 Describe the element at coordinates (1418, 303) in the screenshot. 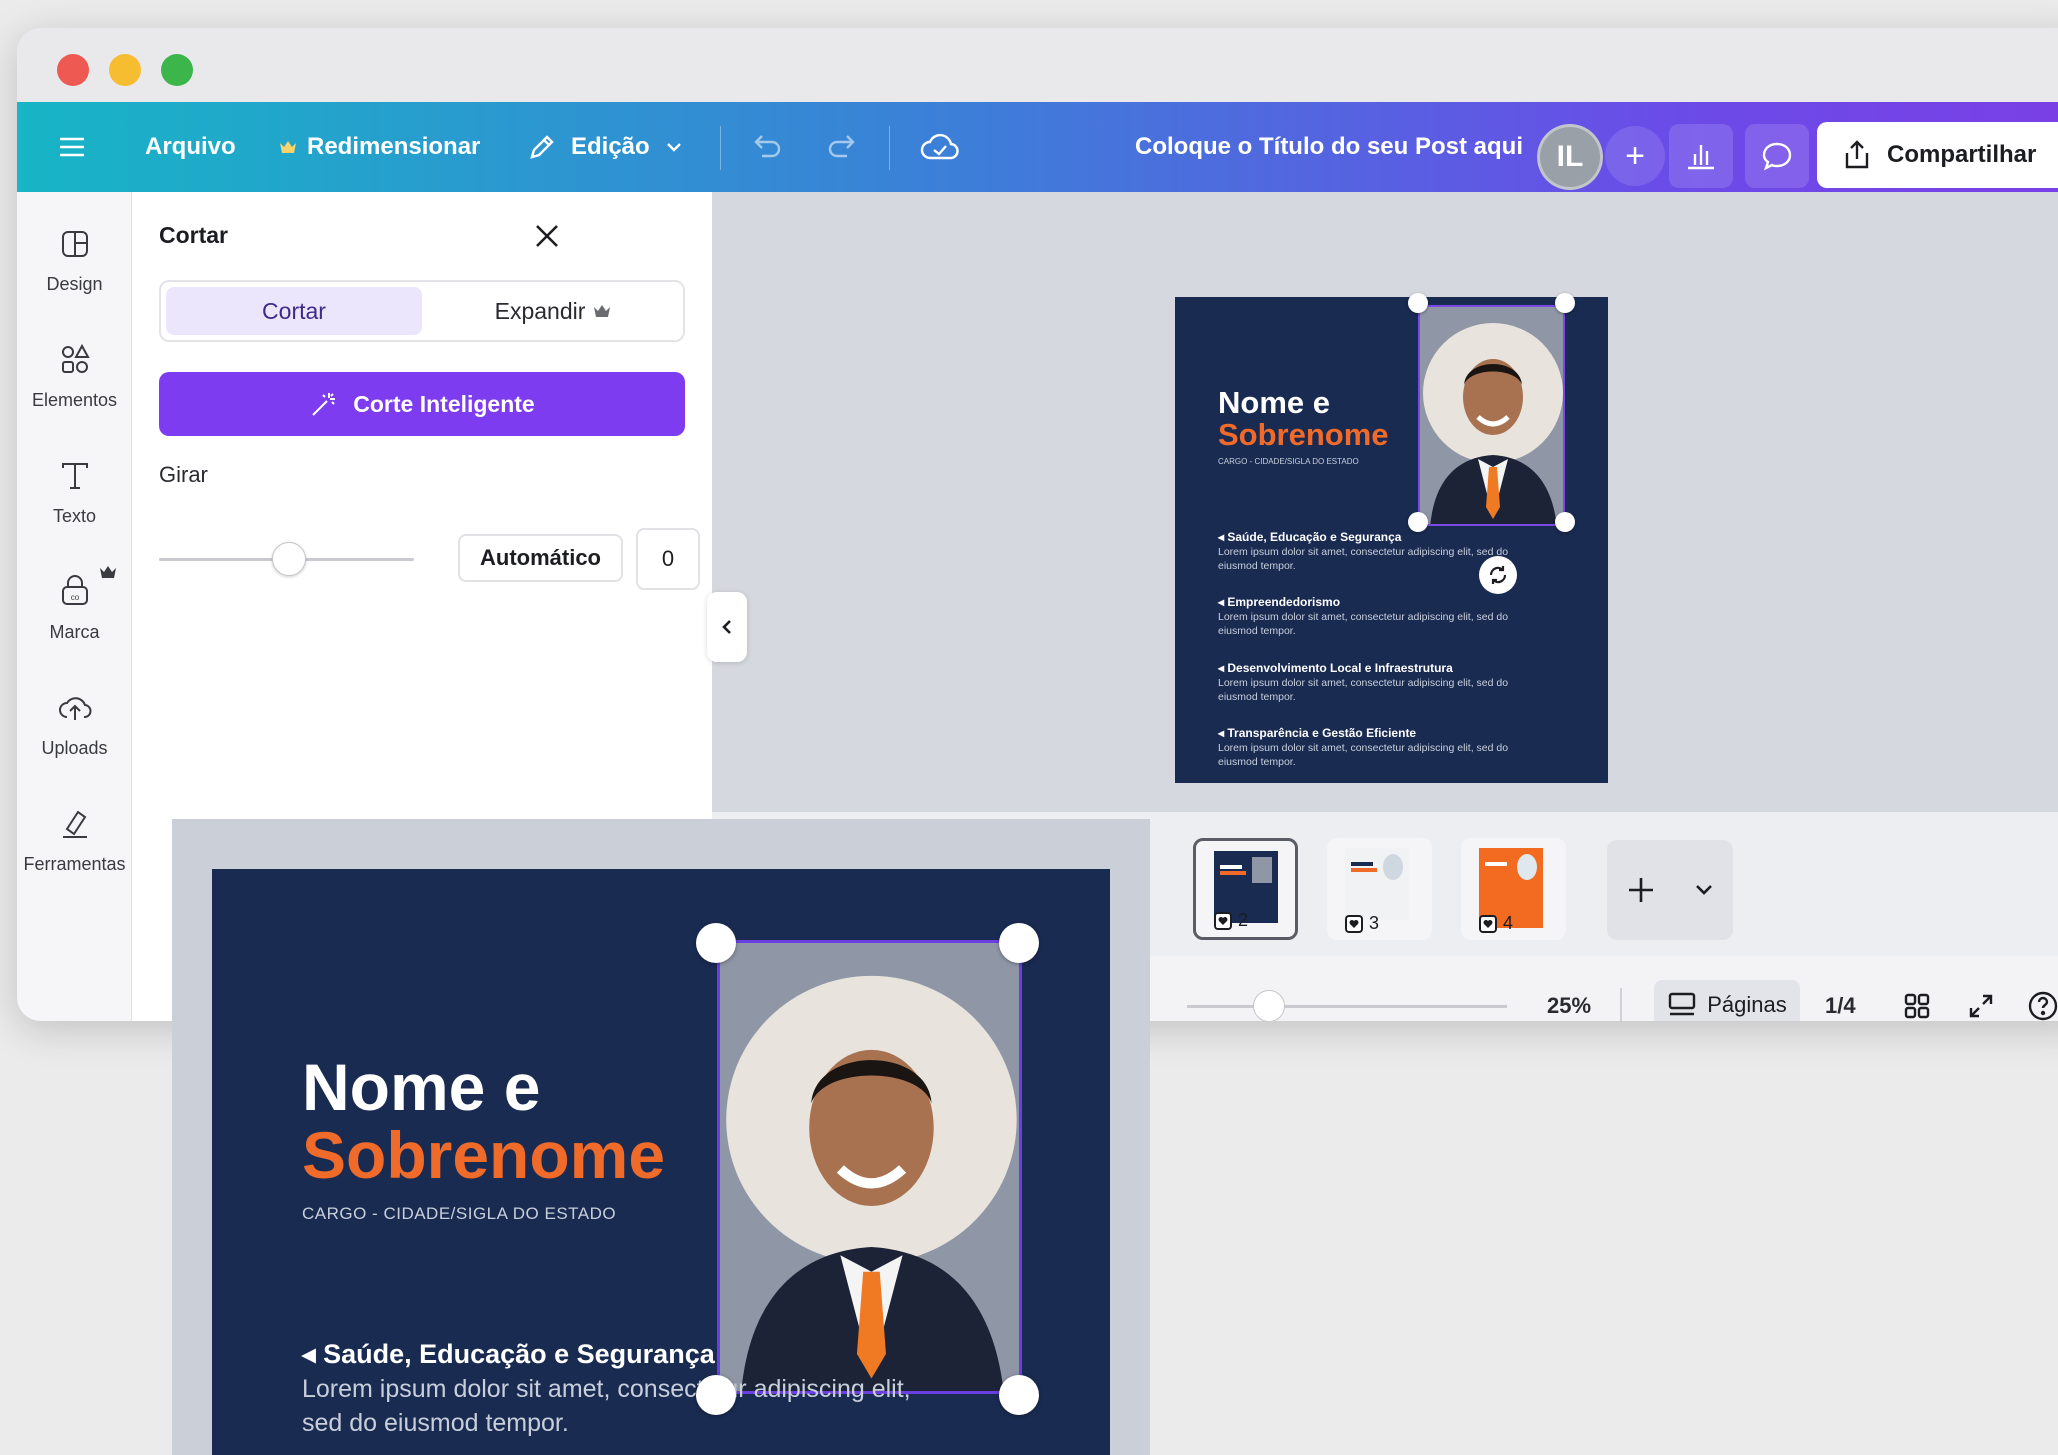

I see `crop-handle-top-left` at that location.